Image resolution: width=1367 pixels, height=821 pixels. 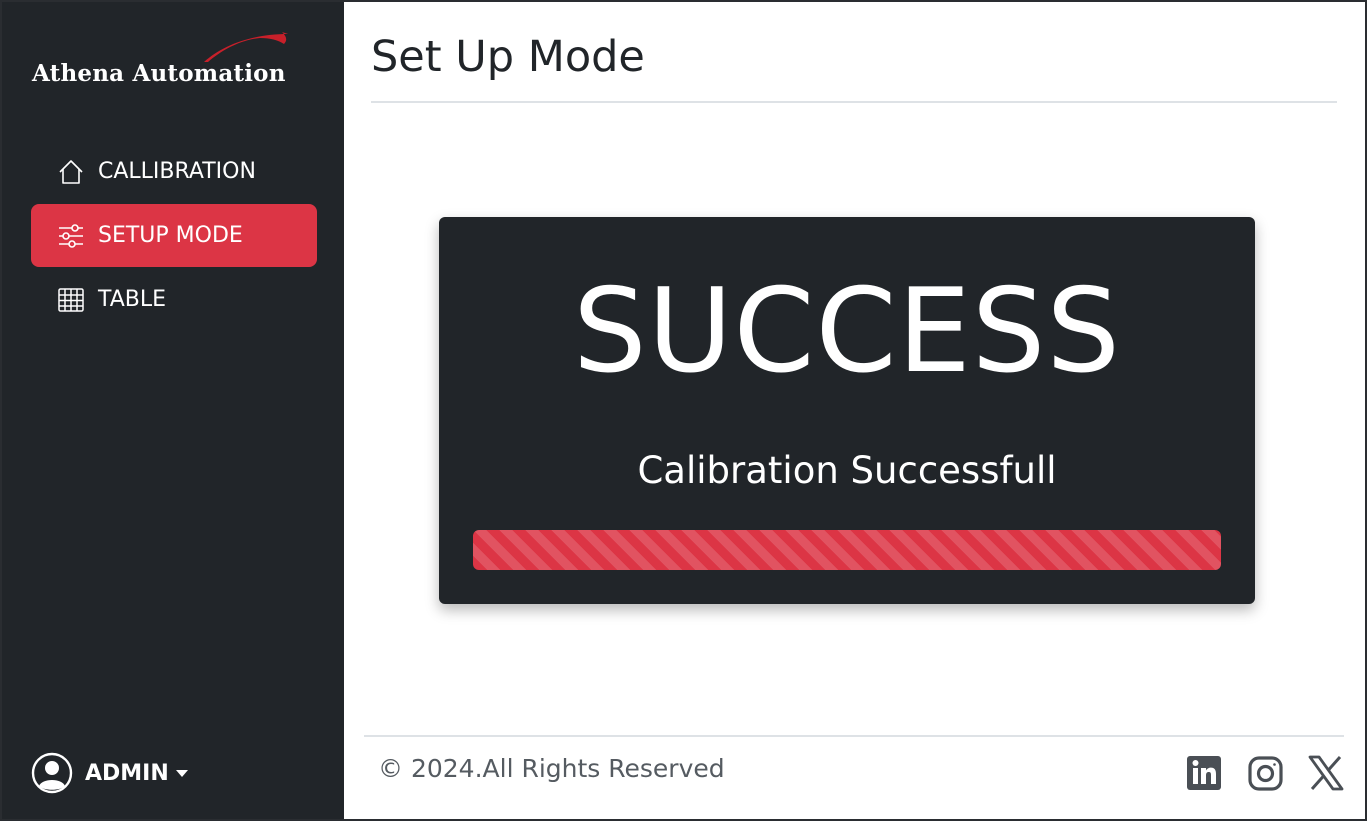 What do you see at coordinates (71, 236) in the screenshot?
I see `sliders-icon` at bounding box center [71, 236].